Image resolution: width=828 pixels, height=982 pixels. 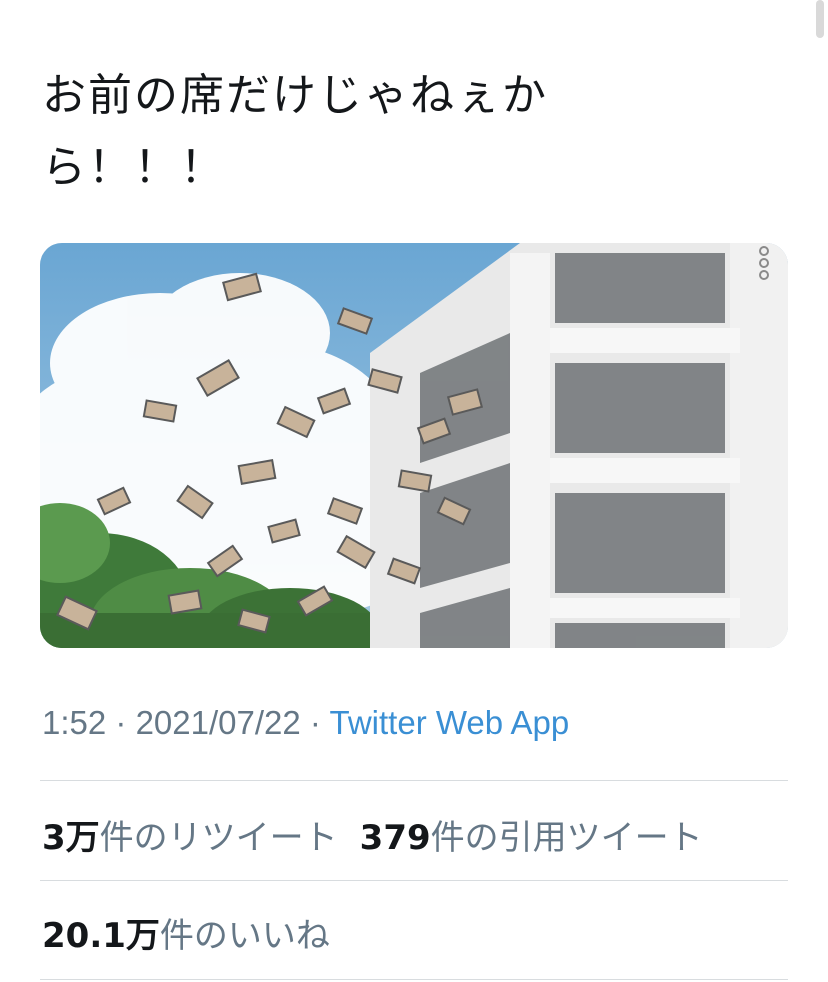 I want to click on likes-label: 件のいいね, so click(x=244, y=936).